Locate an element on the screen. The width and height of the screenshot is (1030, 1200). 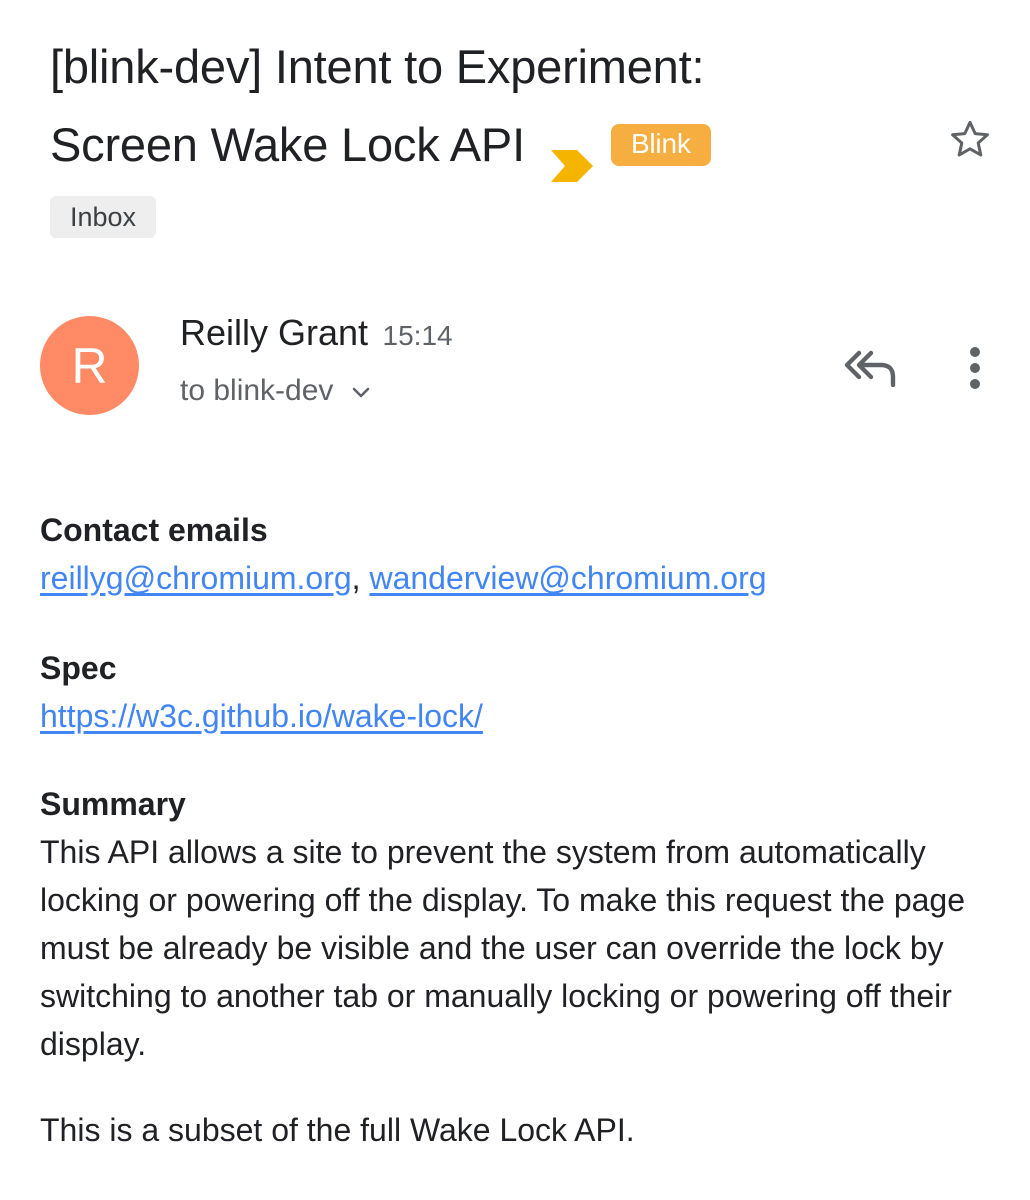
recipients-text: to blink-dev is located at coordinates (257, 390).